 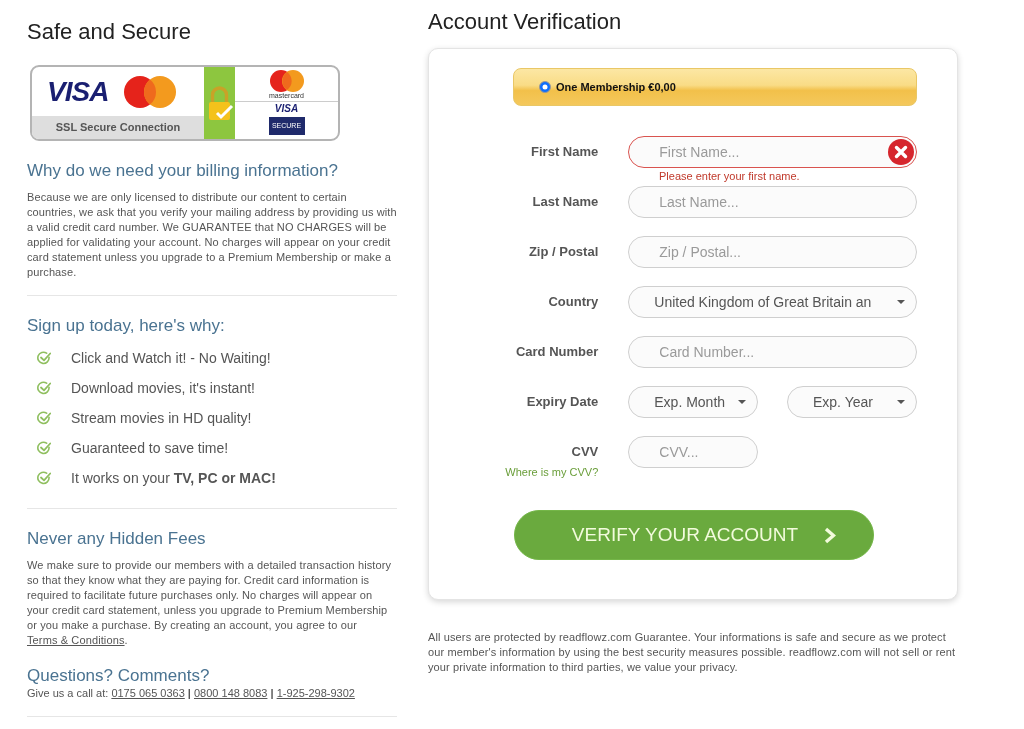 What do you see at coordinates (557, 352) in the screenshot?
I see `field-label: Card Number` at bounding box center [557, 352].